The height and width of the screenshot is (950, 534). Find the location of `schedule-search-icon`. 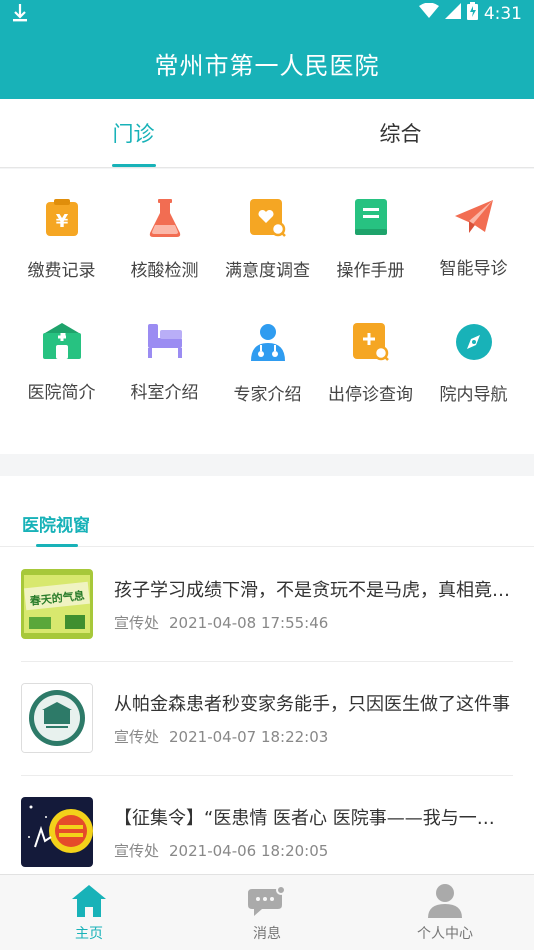

schedule-search-icon is located at coordinates (371, 342).